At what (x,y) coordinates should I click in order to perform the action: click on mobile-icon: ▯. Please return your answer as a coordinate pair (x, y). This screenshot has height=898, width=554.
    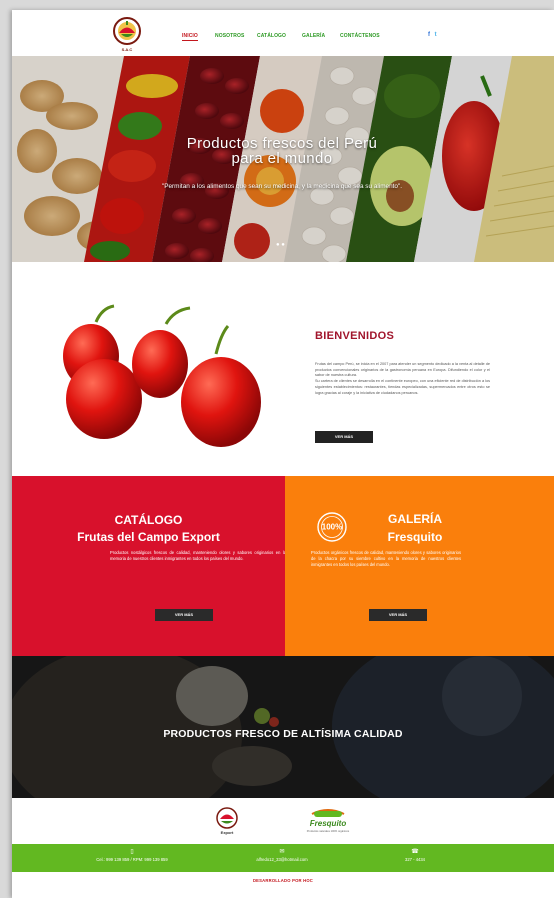
    Looking at the image, I should click on (132, 852).